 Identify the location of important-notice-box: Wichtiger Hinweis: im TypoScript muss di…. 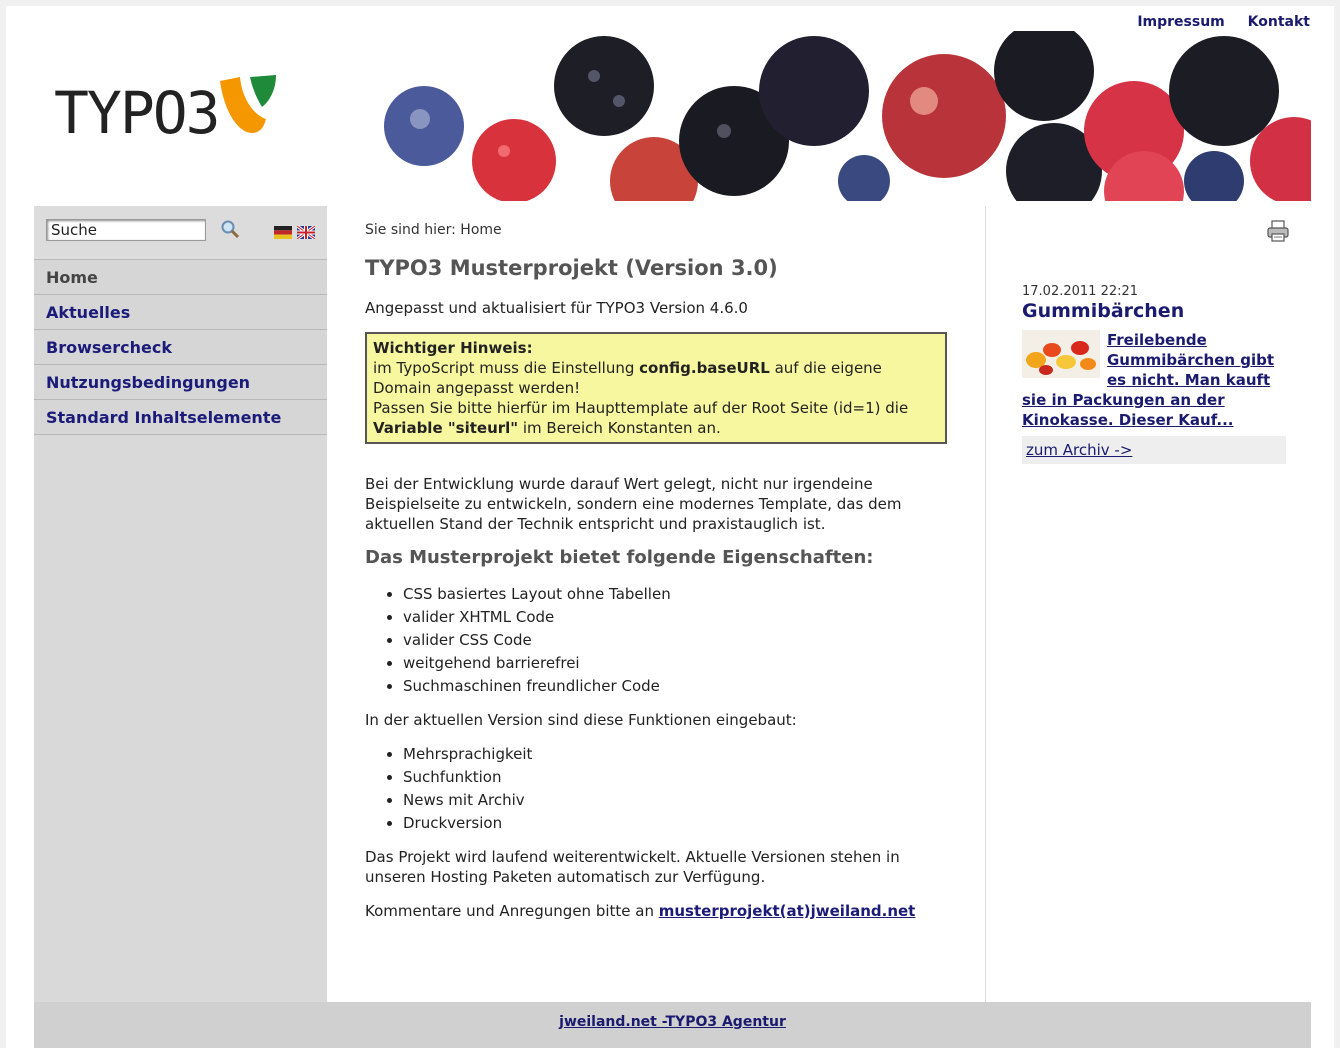
(656, 388).